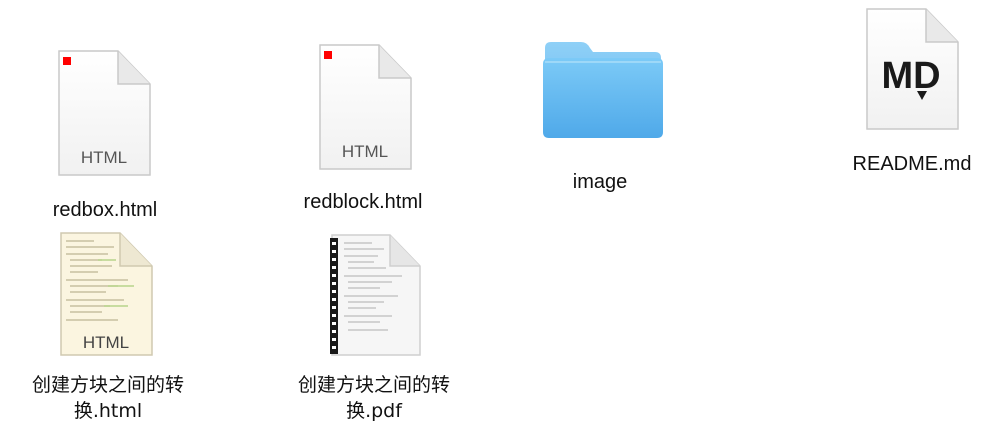 This screenshot has height=431, width=984. Describe the element at coordinates (108, 411) in the screenshot. I see `file-name-line-2: 换.html` at that location.